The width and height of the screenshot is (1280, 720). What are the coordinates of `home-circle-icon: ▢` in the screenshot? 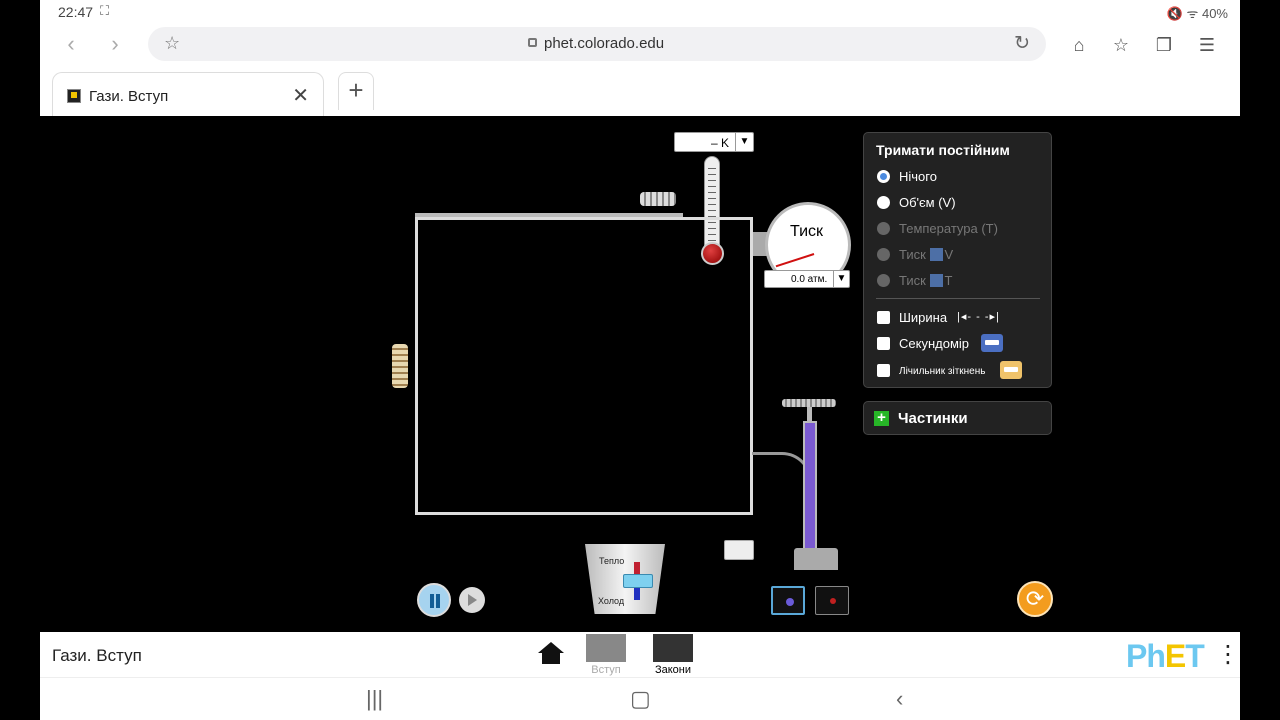 It's located at (640, 699).